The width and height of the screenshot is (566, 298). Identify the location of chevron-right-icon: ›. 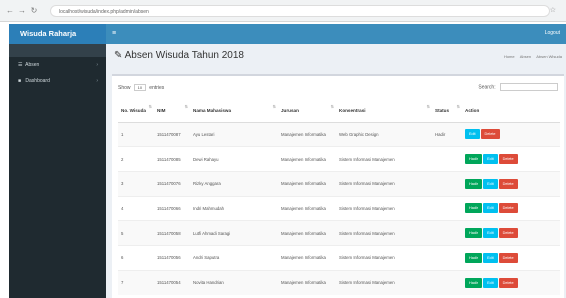
(97, 81).